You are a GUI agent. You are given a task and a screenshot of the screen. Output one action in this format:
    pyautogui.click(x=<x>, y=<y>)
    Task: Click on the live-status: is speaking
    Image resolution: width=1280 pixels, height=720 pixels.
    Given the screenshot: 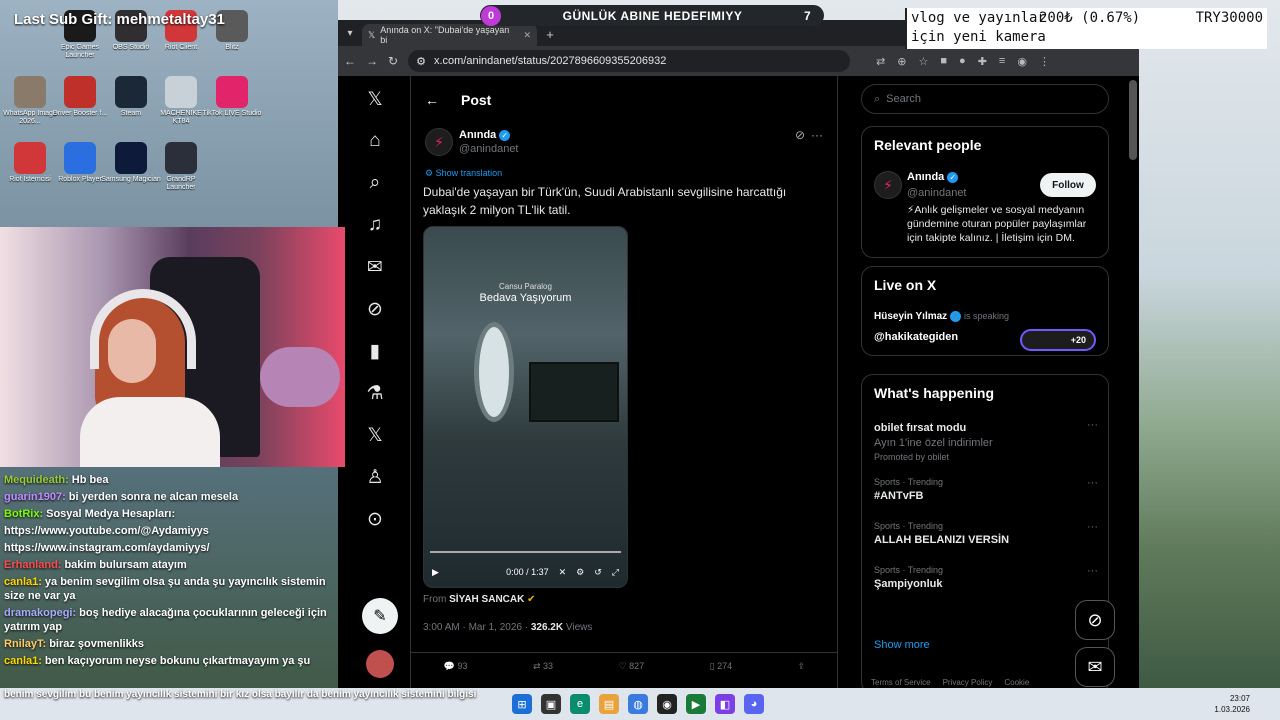 What is the action you would take?
    pyautogui.click(x=986, y=316)
    